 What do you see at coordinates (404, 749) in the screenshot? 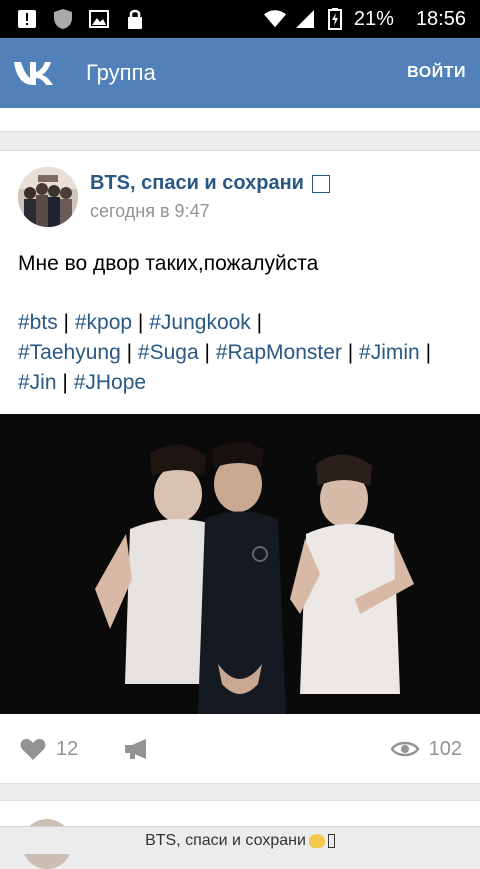
I see `eye-icon` at bounding box center [404, 749].